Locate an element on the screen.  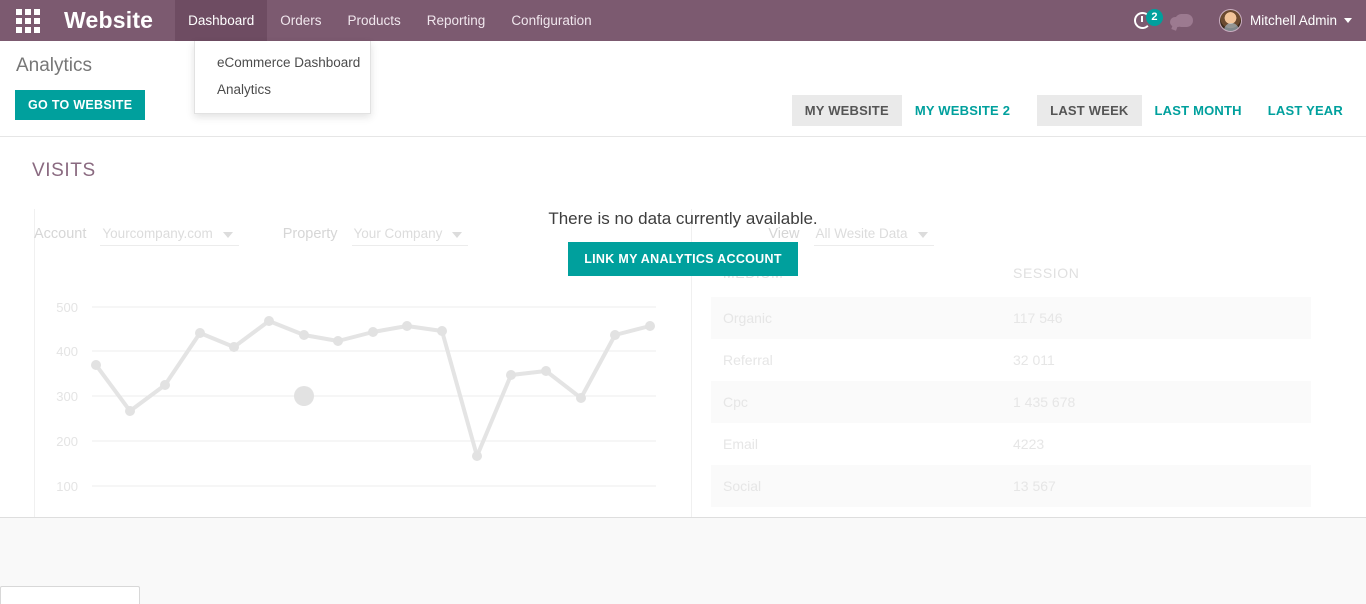
table-row: Social 13 567 is located at coordinates (1011, 486).